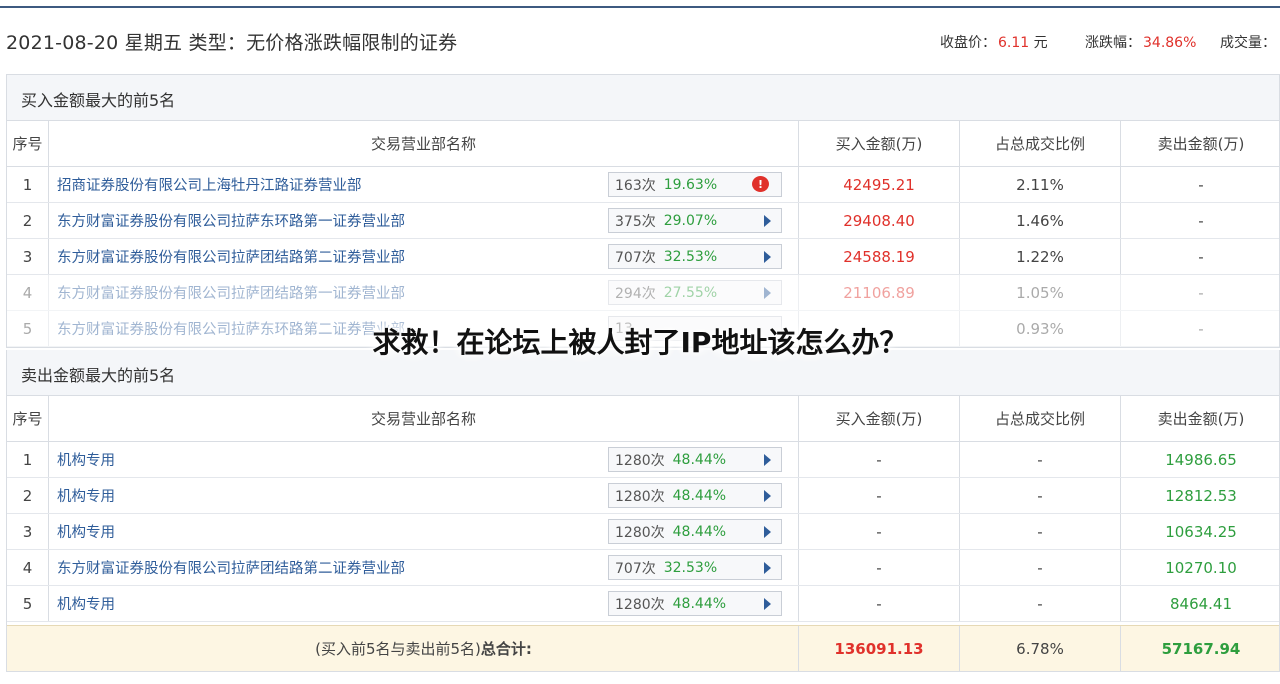 The width and height of the screenshot is (1280, 684). Describe the element at coordinates (424, 648) in the screenshot. I see `total-label: (买入前5名与卖出前5名) 总合计:` at that location.